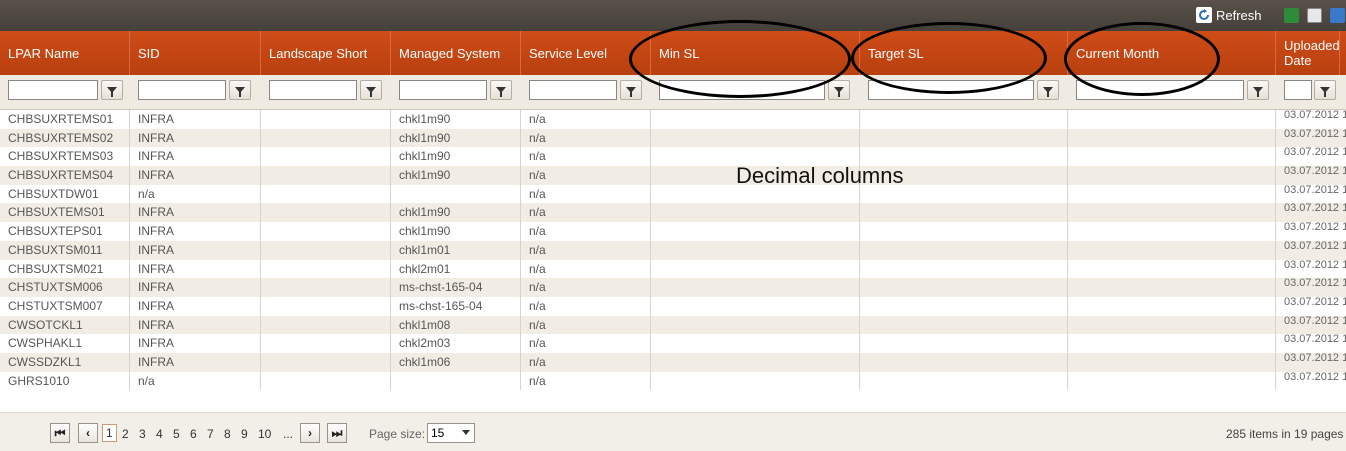 The height and width of the screenshot is (451, 1346). I want to click on column-header: SID, so click(195, 53).